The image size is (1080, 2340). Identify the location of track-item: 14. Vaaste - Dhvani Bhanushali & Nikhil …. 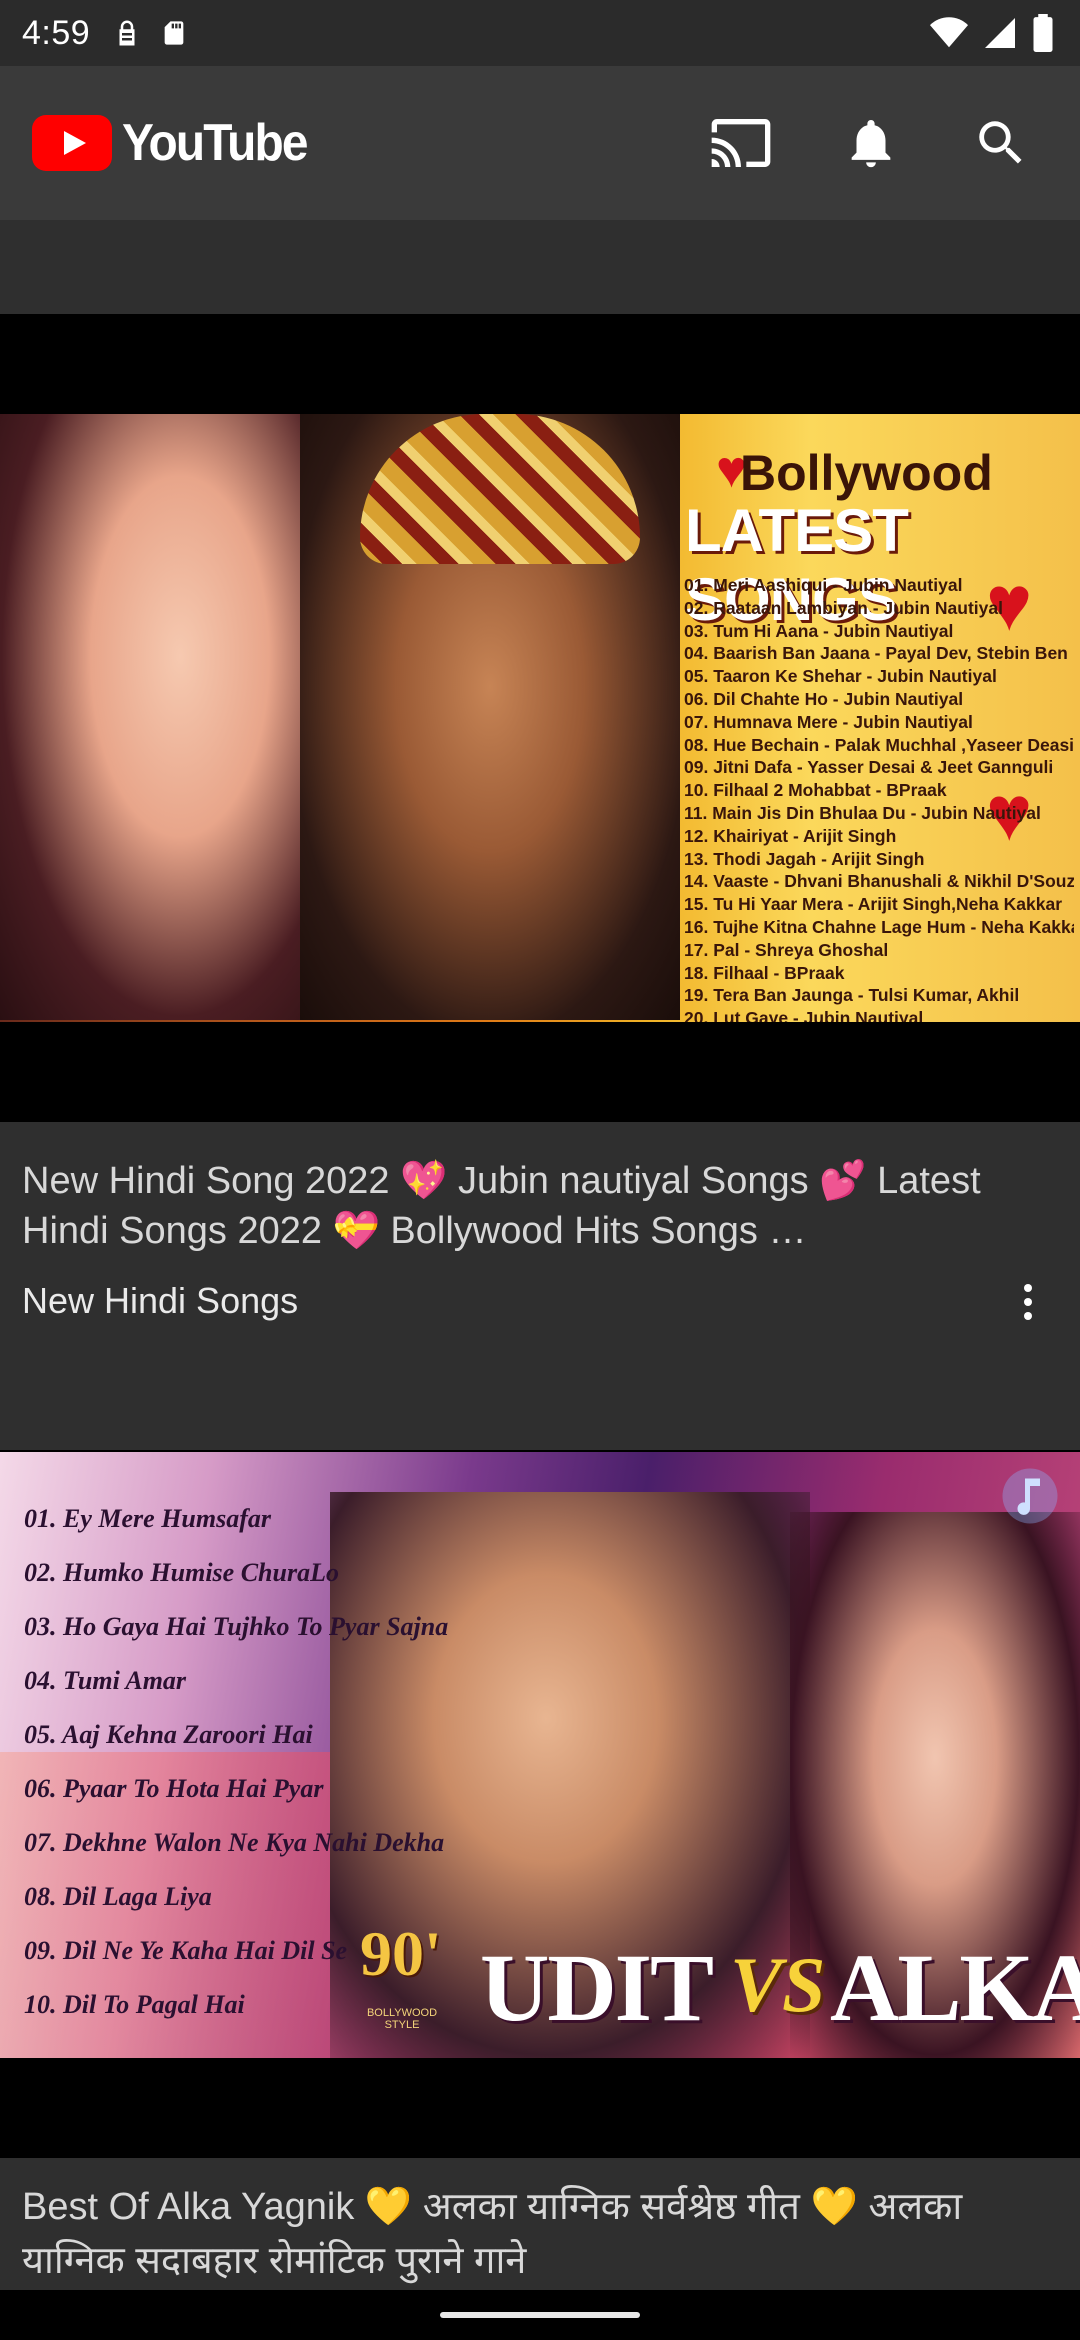
(879, 881).